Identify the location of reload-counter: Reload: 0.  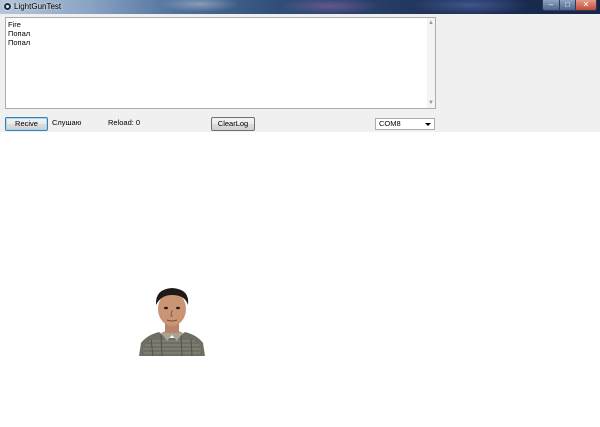
(124, 122).